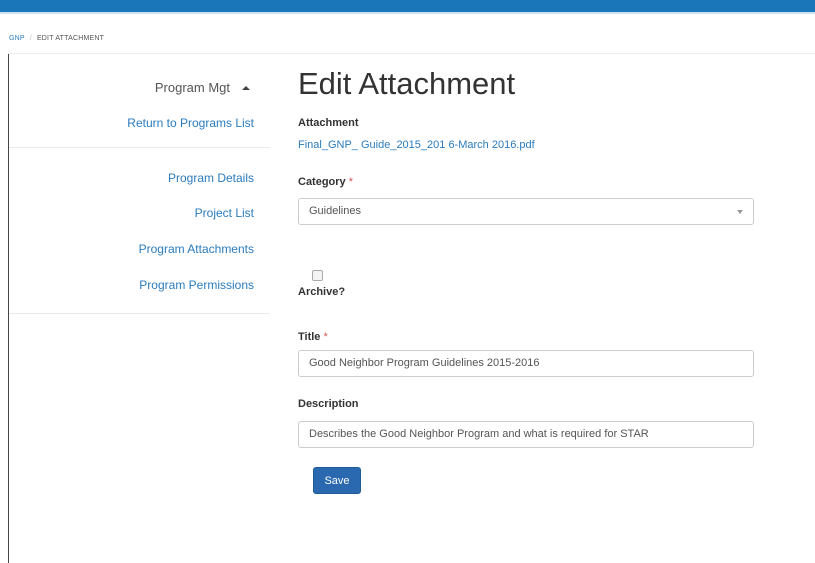 The width and height of the screenshot is (815, 563). I want to click on category-selected-value: Guidelines, so click(335, 211).